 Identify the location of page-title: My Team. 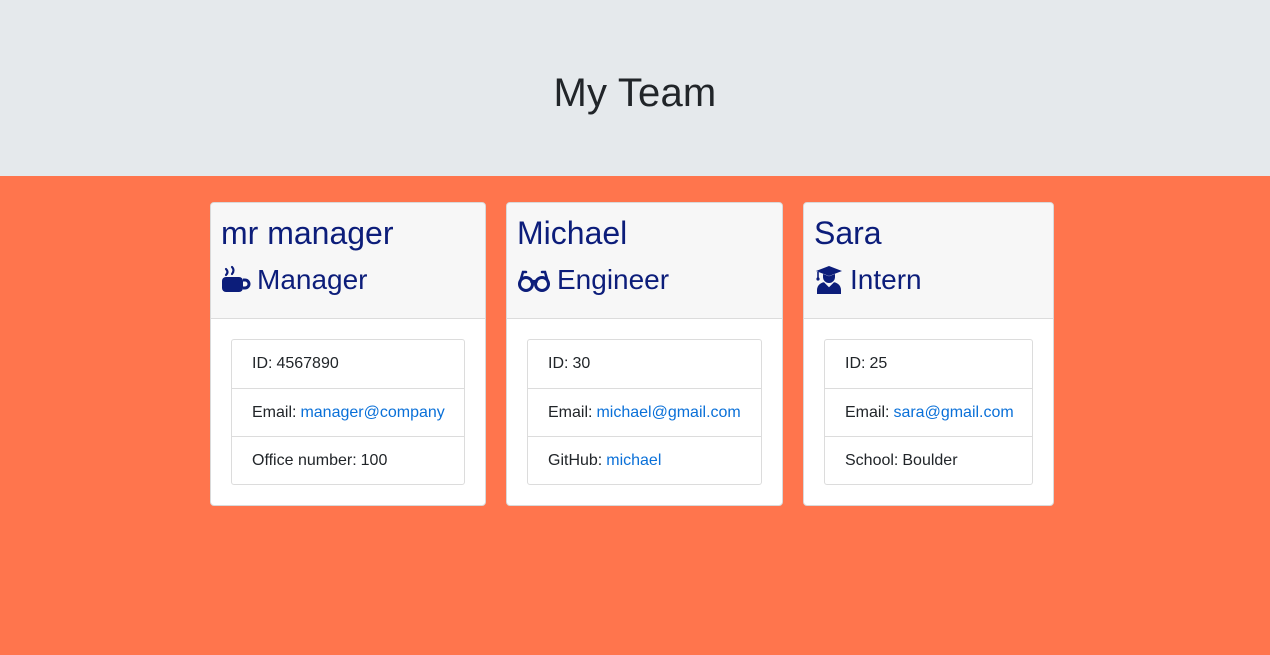
(635, 92).